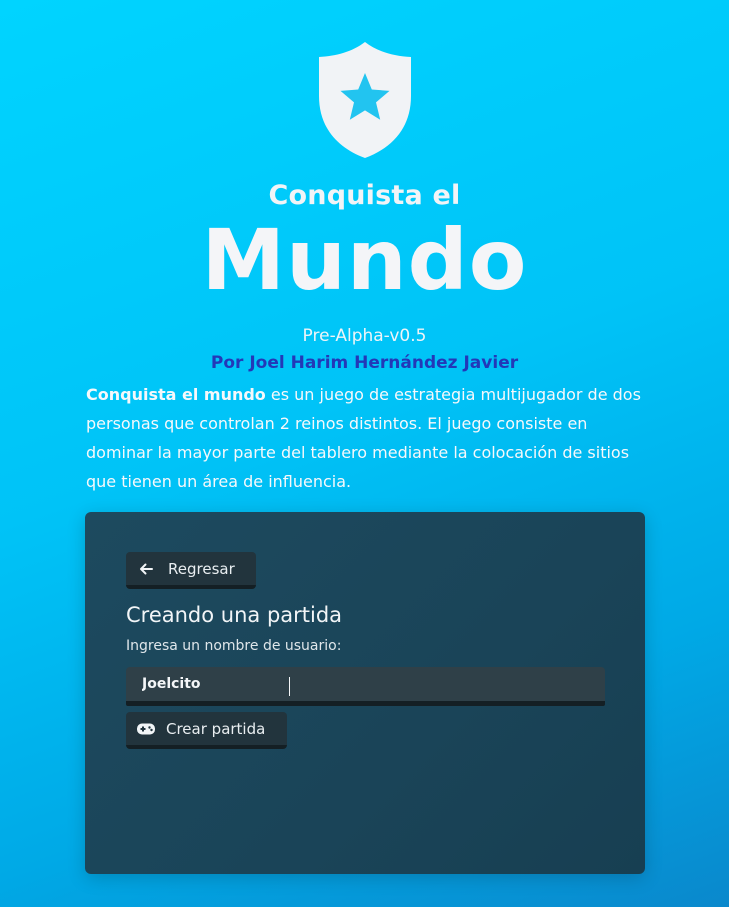 The image size is (729, 907). What do you see at coordinates (364, 260) in the screenshot?
I see `title-big: Mundo` at bounding box center [364, 260].